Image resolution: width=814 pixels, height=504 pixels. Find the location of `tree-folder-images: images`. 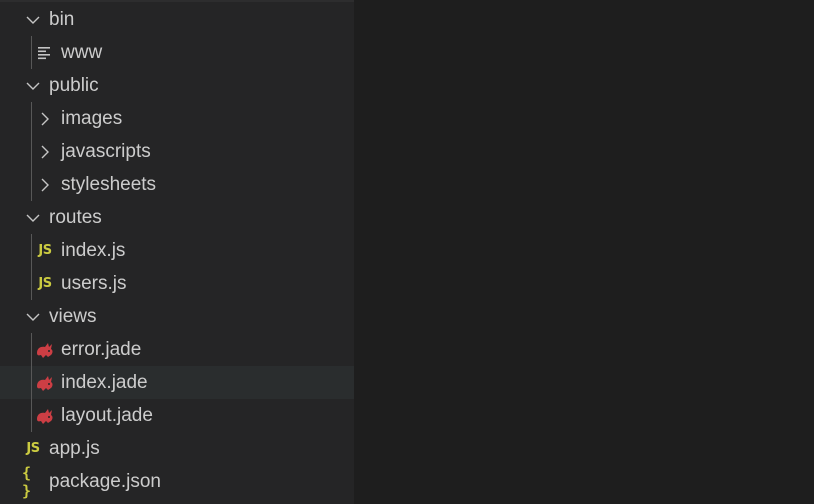

tree-folder-images: images is located at coordinates (177, 118).